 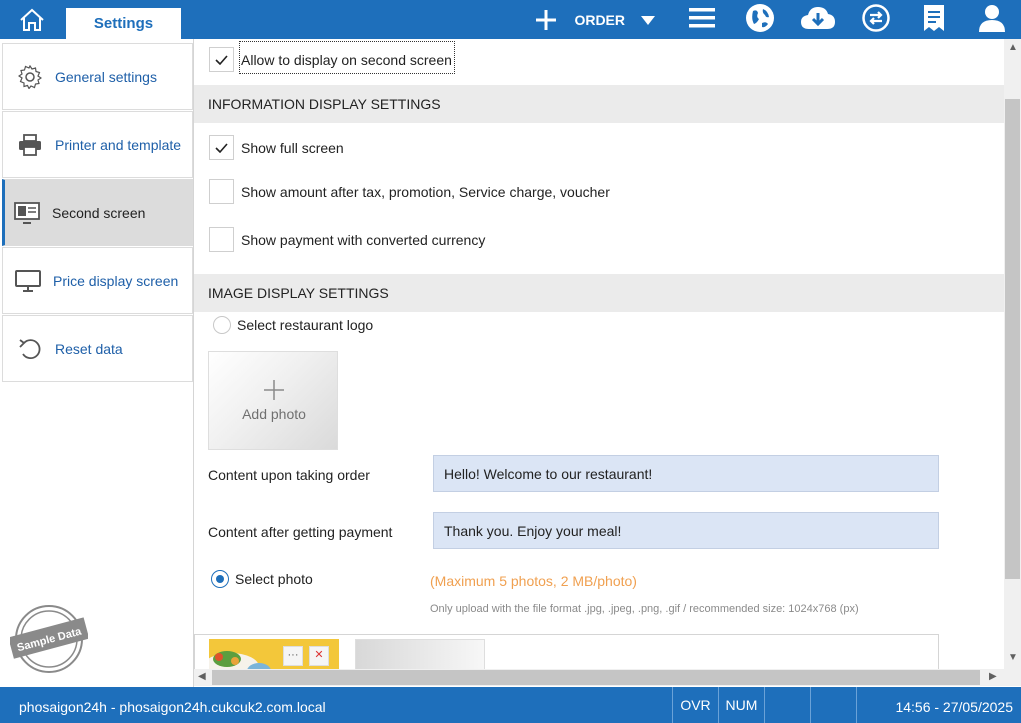 I want to click on max-photos-note: (Maximum 5 photos, 2 MB/photo), so click(x=533, y=581).